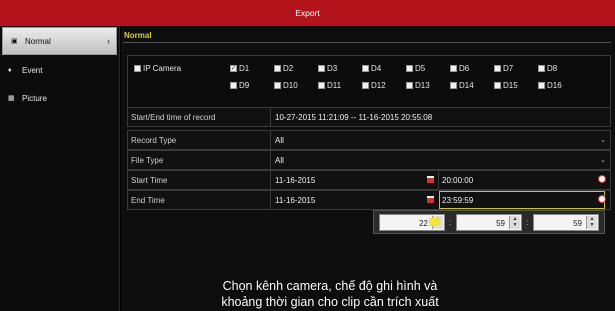  I want to click on channel-checkbox-d5: D5, so click(415, 68).